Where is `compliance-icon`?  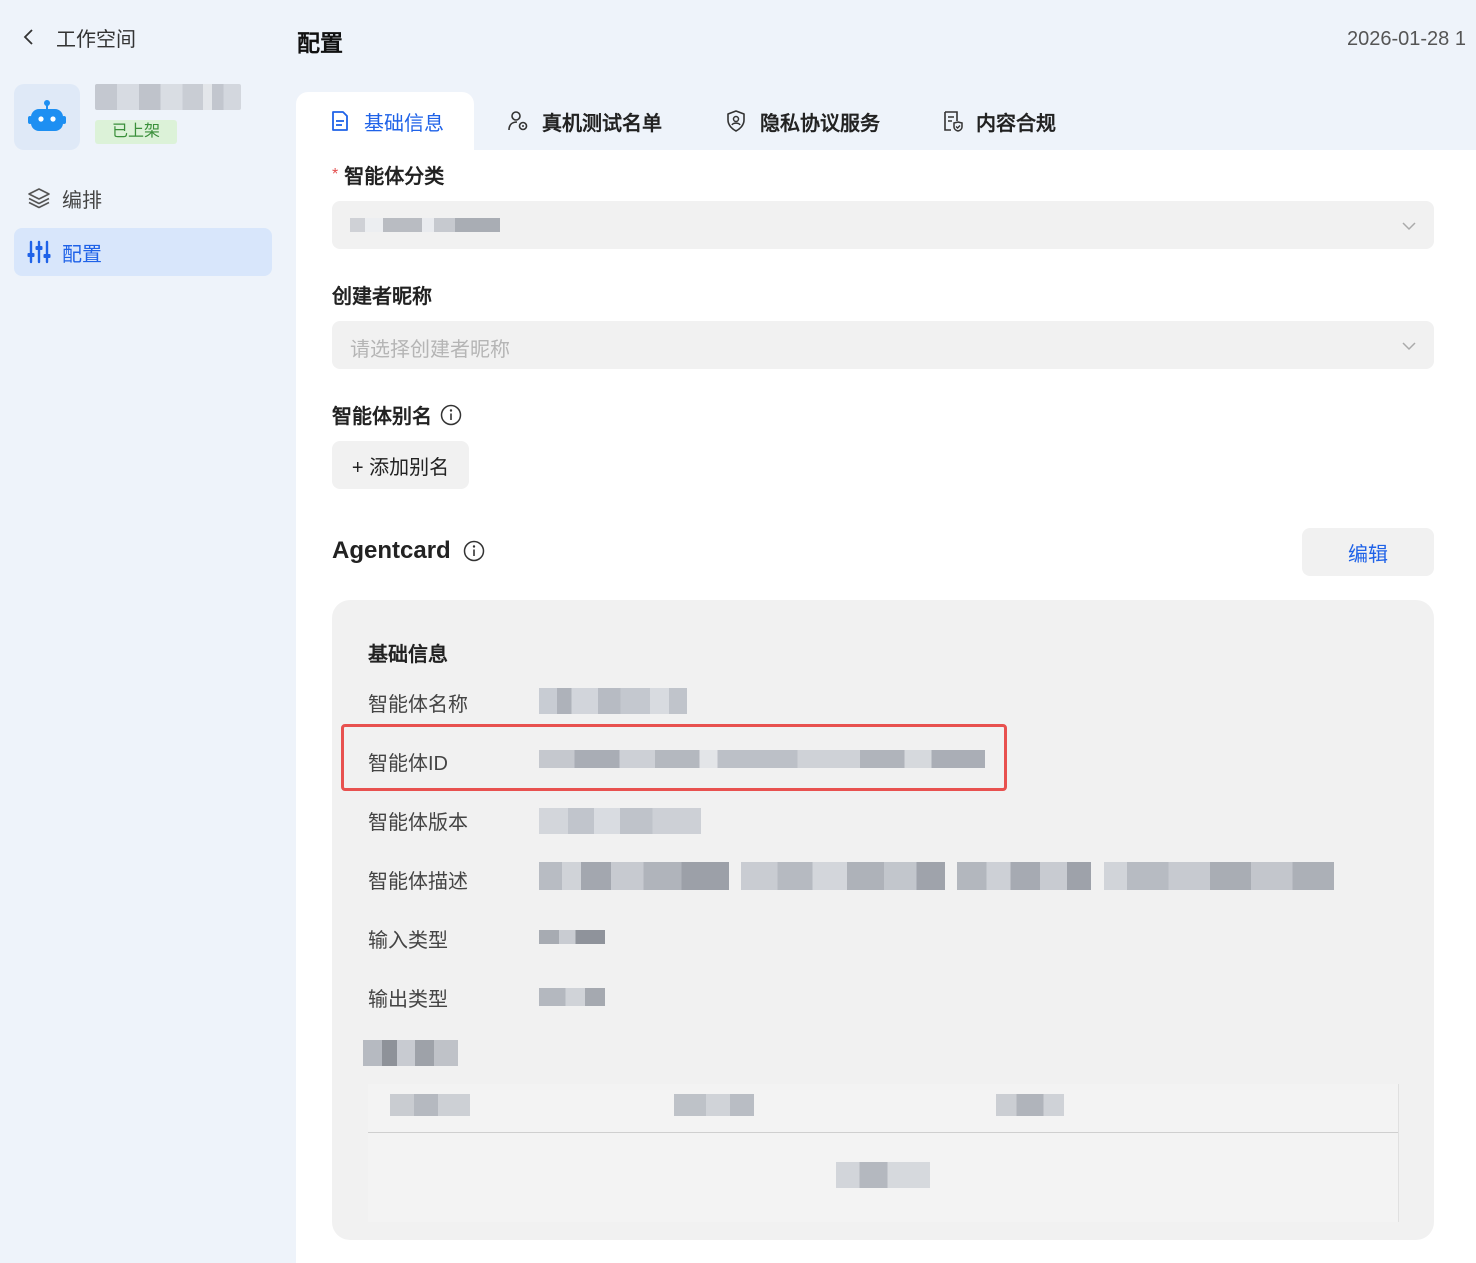 compliance-icon is located at coordinates (953, 121).